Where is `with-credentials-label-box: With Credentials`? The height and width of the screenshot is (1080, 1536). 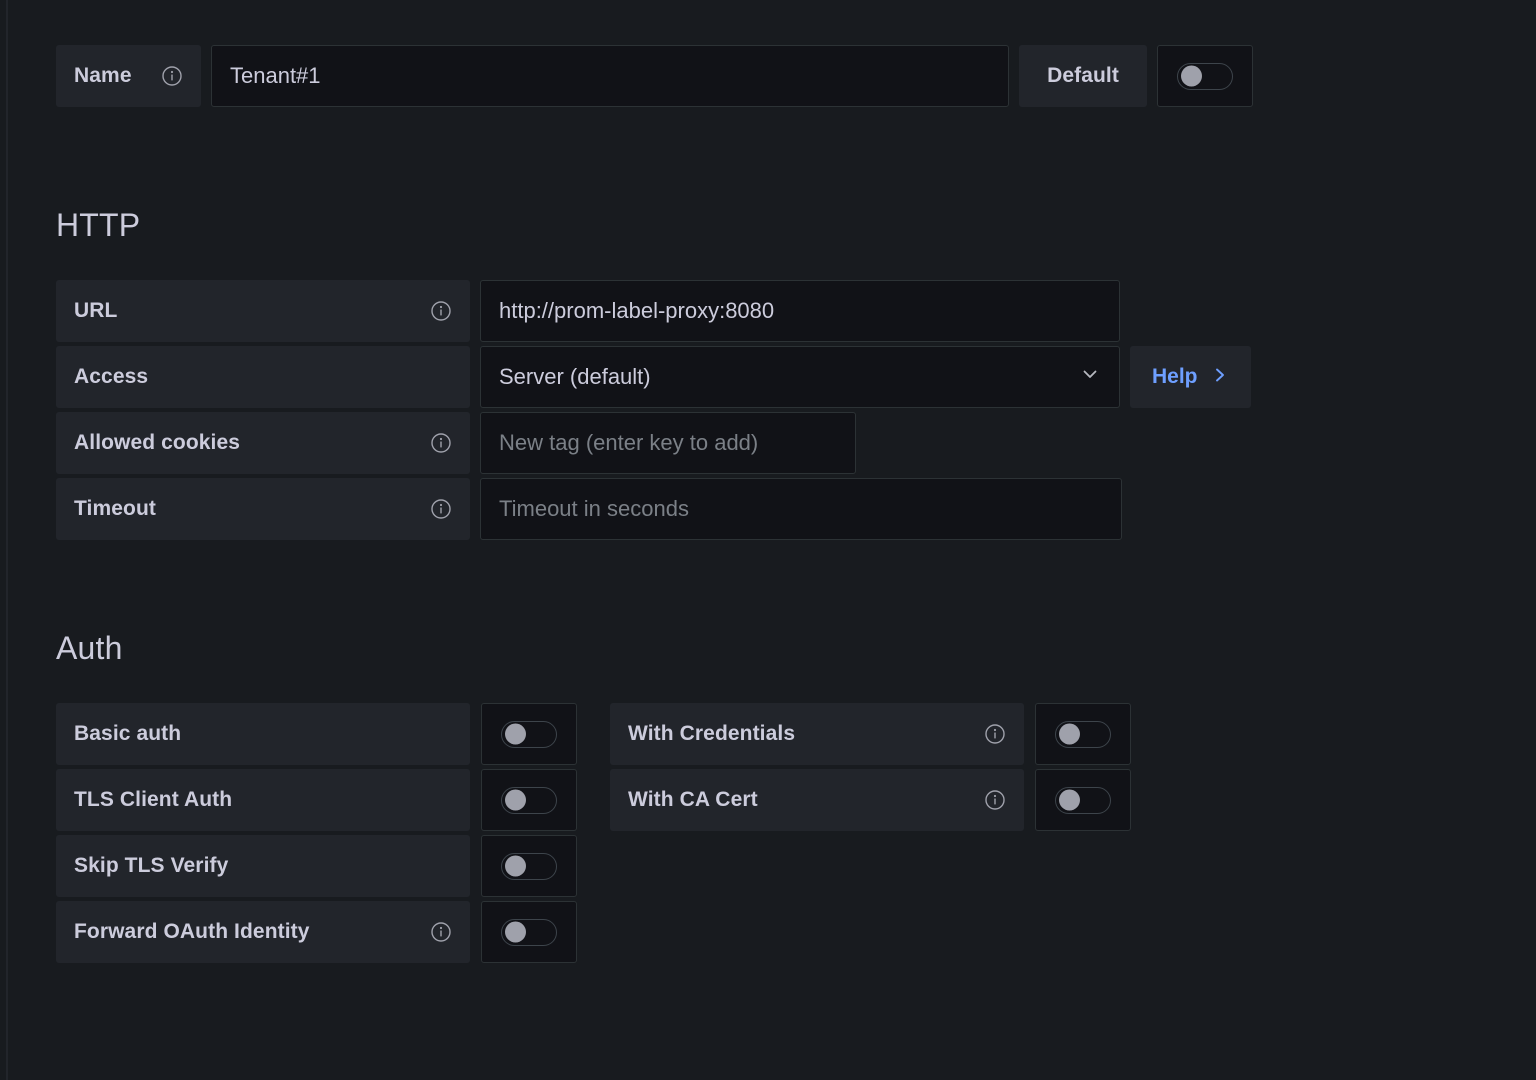
with-credentials-label-box: With Credentials is located at coordinates (817, 734).